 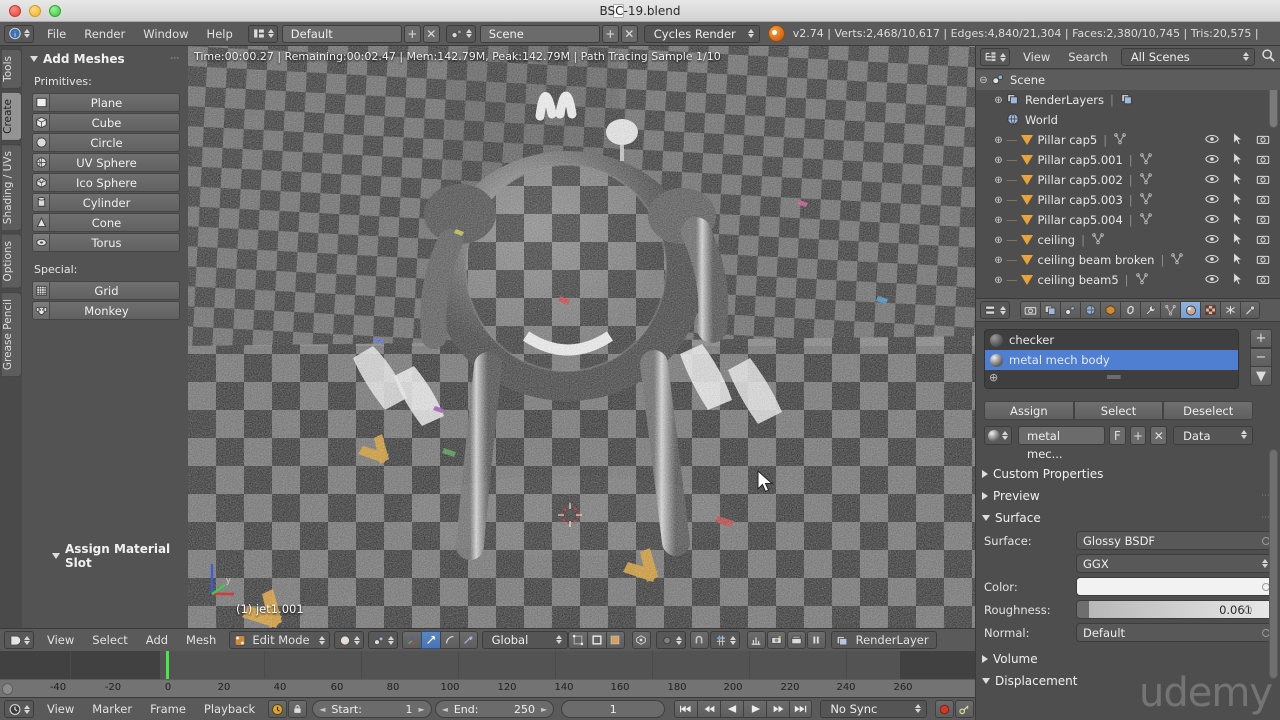 What do you see at coordinates (12, 334) in the screenshot?
I see `tab-grease-pencil: Grease Pencil` at bounding box center [12, 334].